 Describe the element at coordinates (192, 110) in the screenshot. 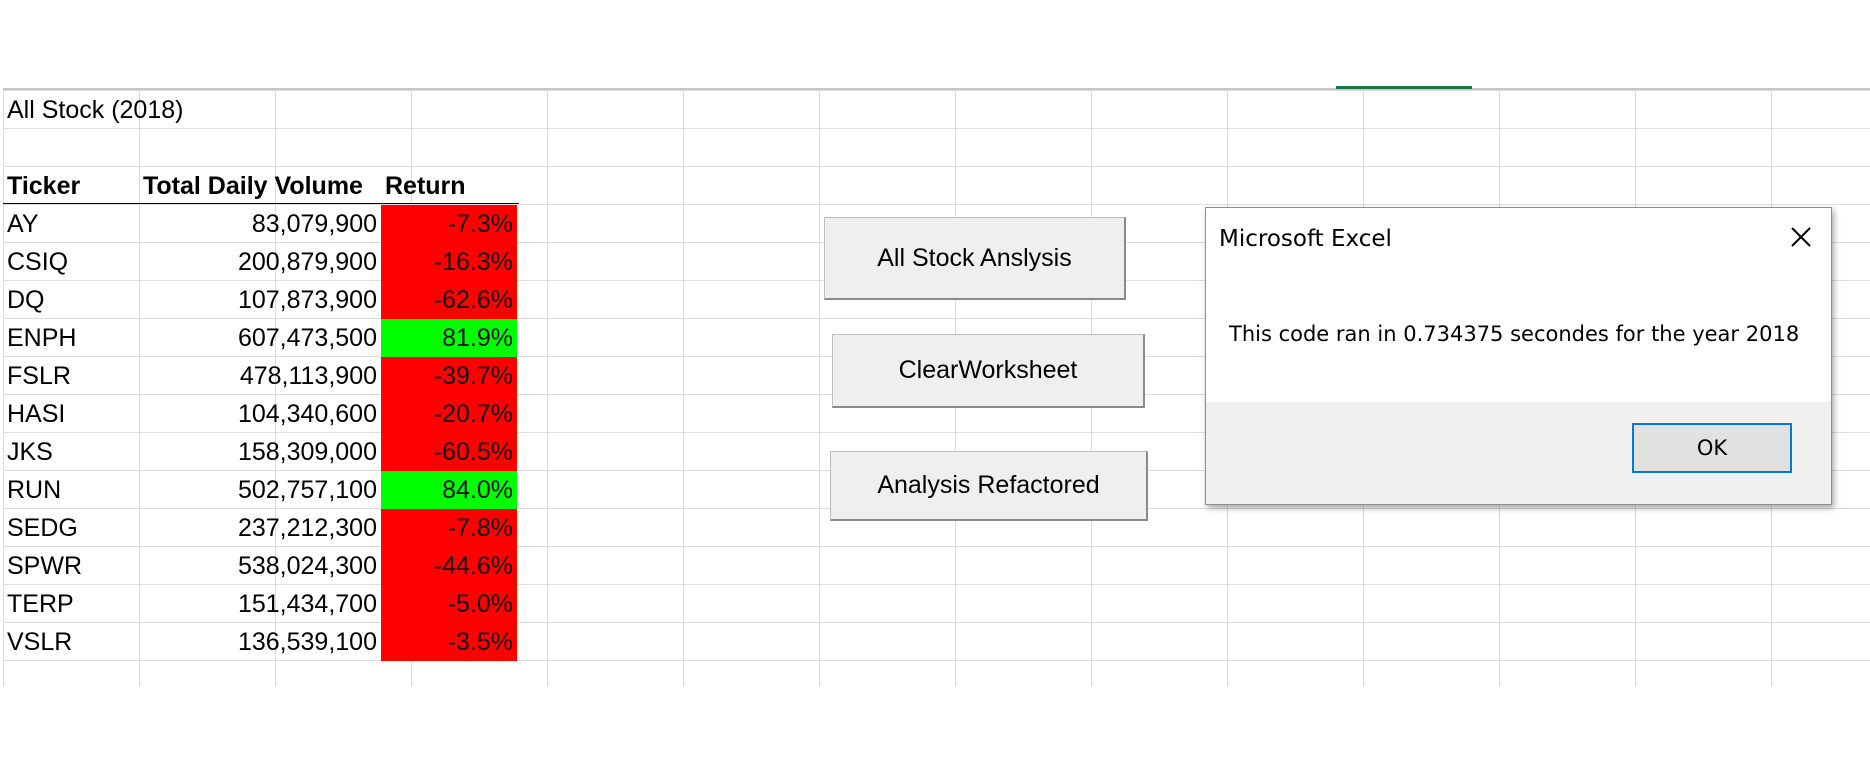

I see `sheet-title-cell: All Stock (2018)` at that location.